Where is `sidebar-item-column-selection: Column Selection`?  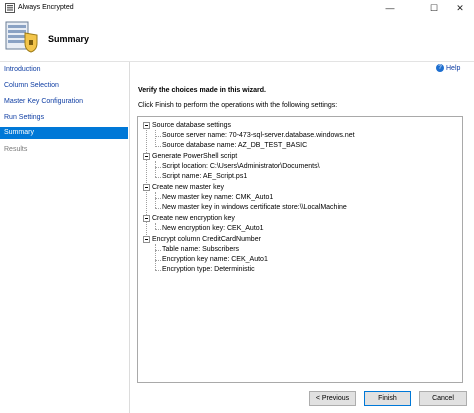
sidebar-item-column-selection: Column Selection is located at coordinates (64, 86).